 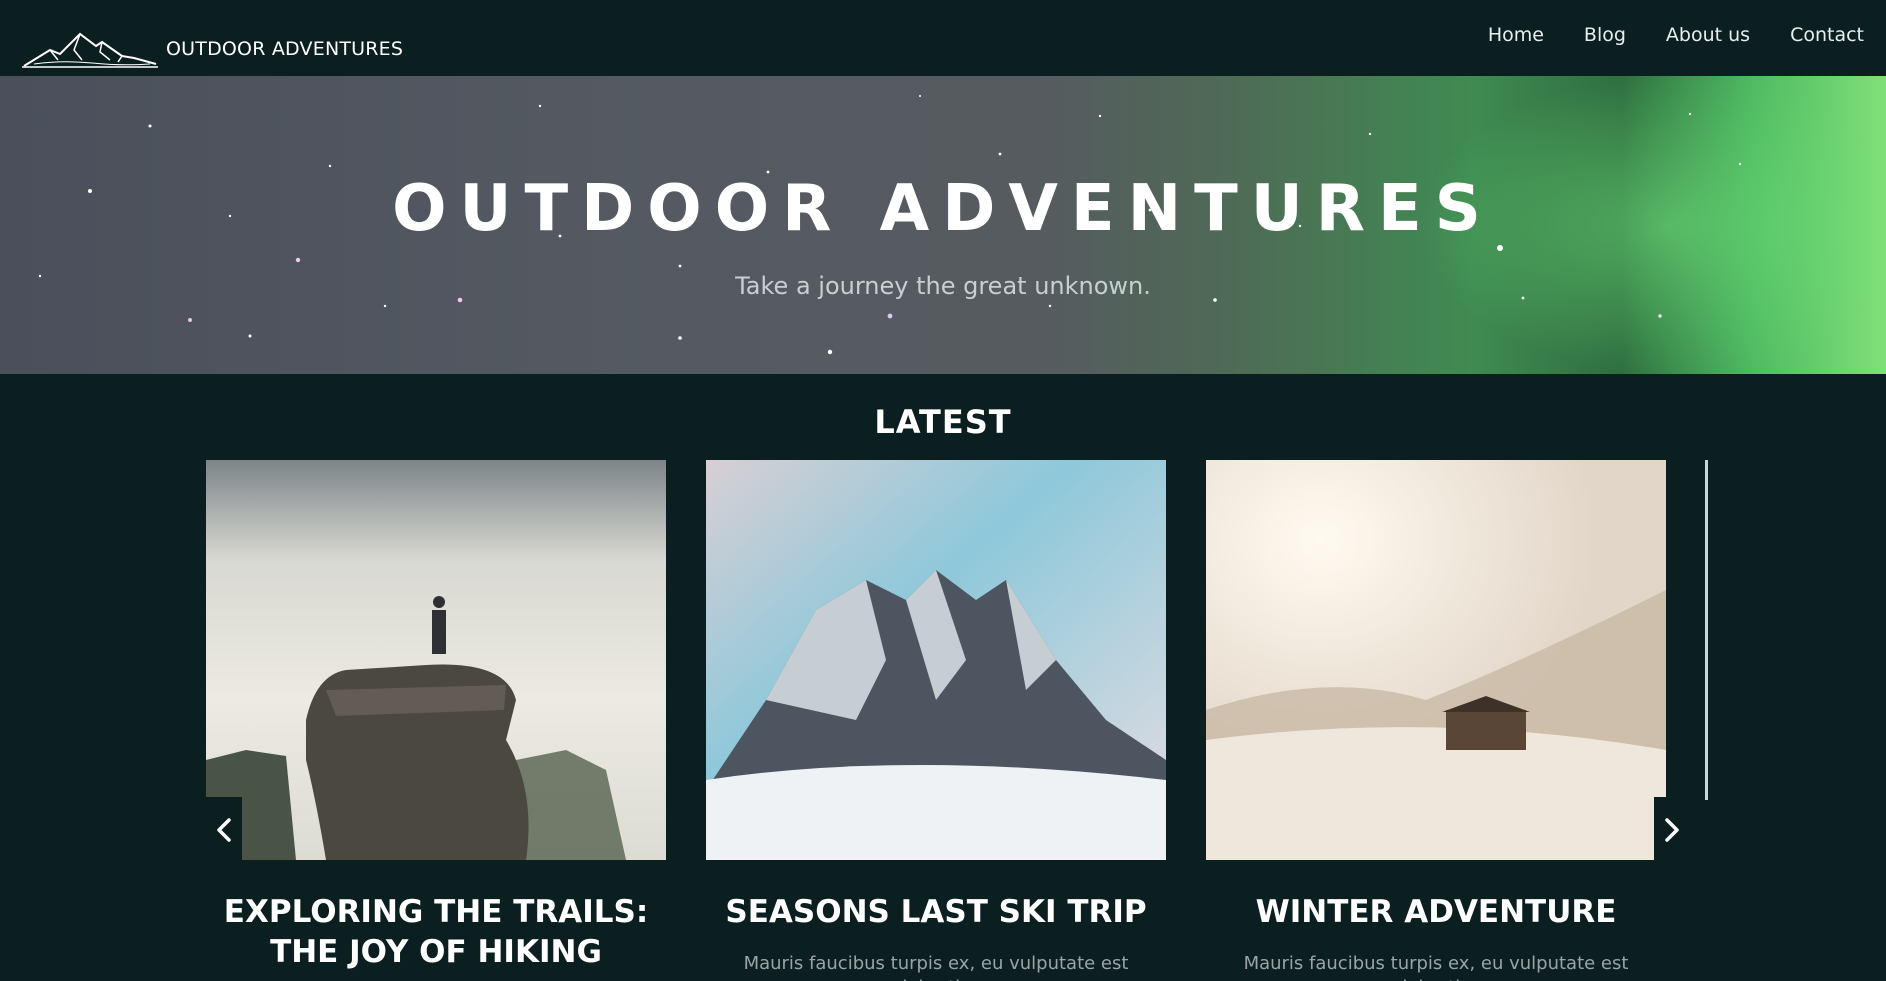 I want to click on logo: OUTDOOR ADVENTURES, so click(x=212, y=49).